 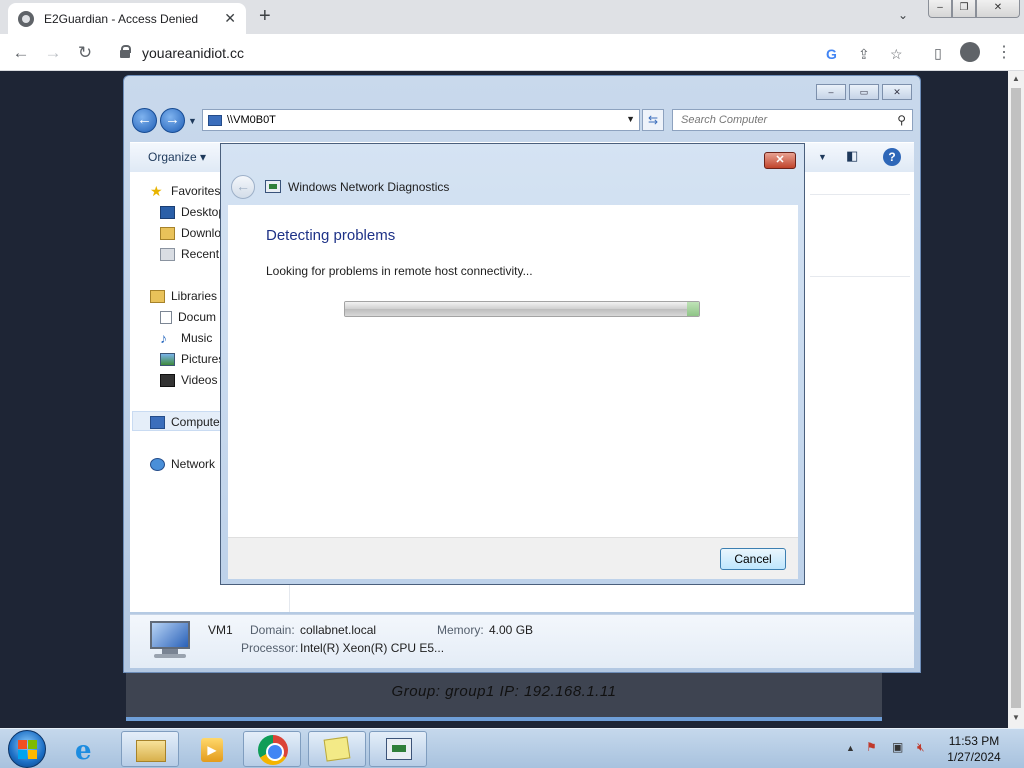 I want to click on recent-places-icon, so click(x=167, y=254).